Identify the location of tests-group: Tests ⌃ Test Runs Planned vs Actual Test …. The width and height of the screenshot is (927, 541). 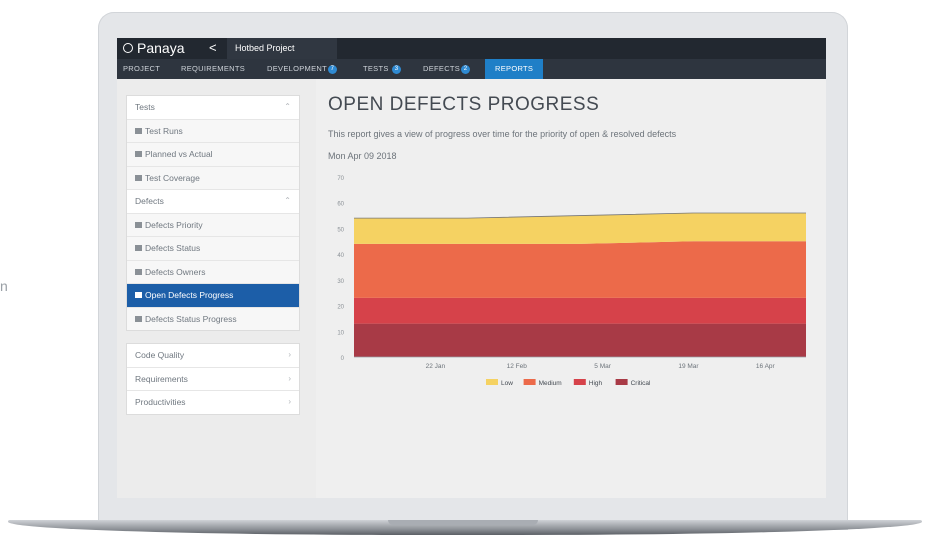
(213, 213).